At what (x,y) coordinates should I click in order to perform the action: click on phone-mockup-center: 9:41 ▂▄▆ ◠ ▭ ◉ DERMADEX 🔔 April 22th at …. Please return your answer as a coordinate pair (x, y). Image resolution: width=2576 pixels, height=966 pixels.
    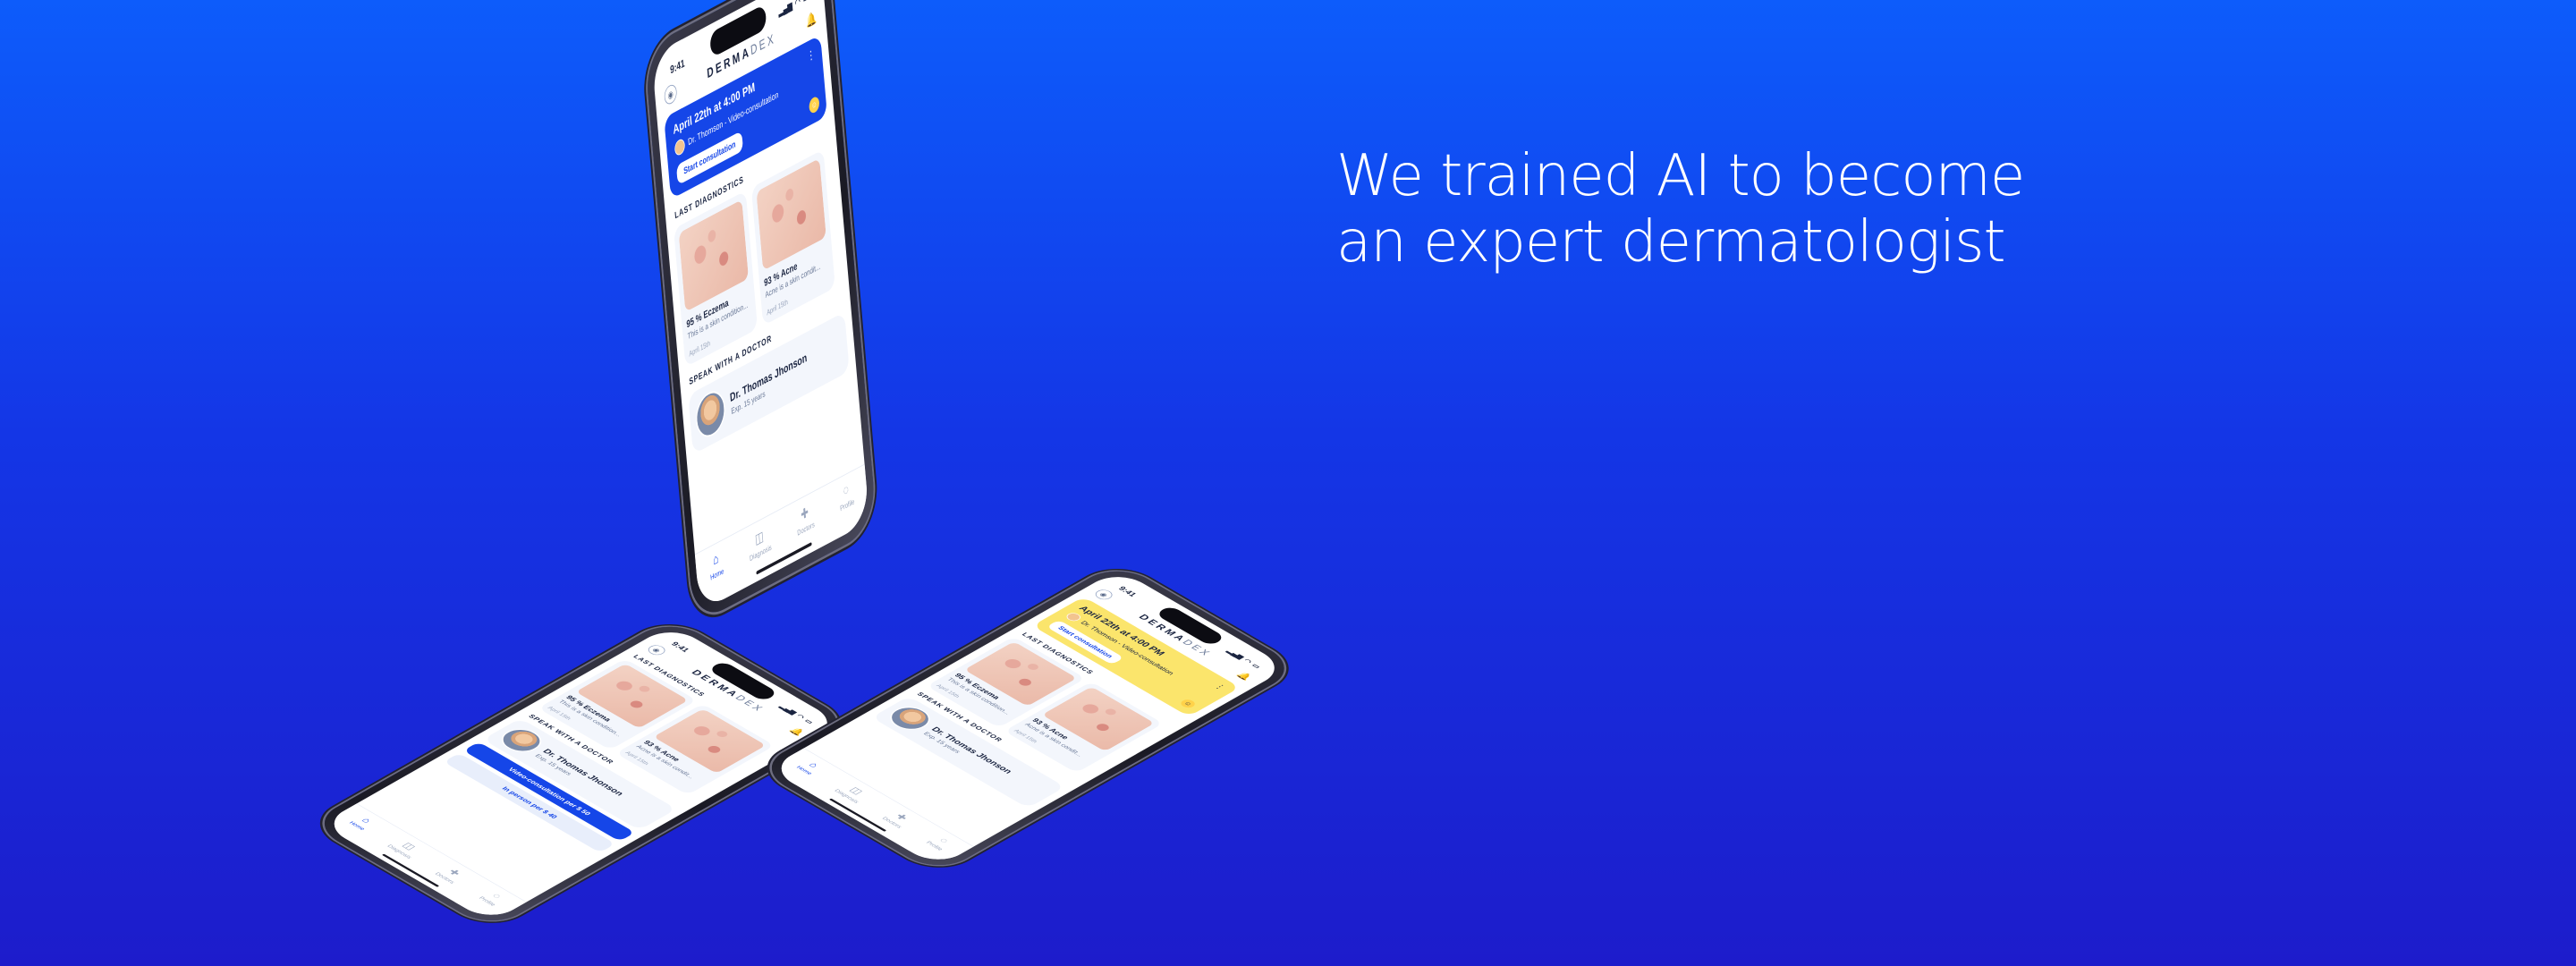
    Looking at the image, I should click on (760, 313).